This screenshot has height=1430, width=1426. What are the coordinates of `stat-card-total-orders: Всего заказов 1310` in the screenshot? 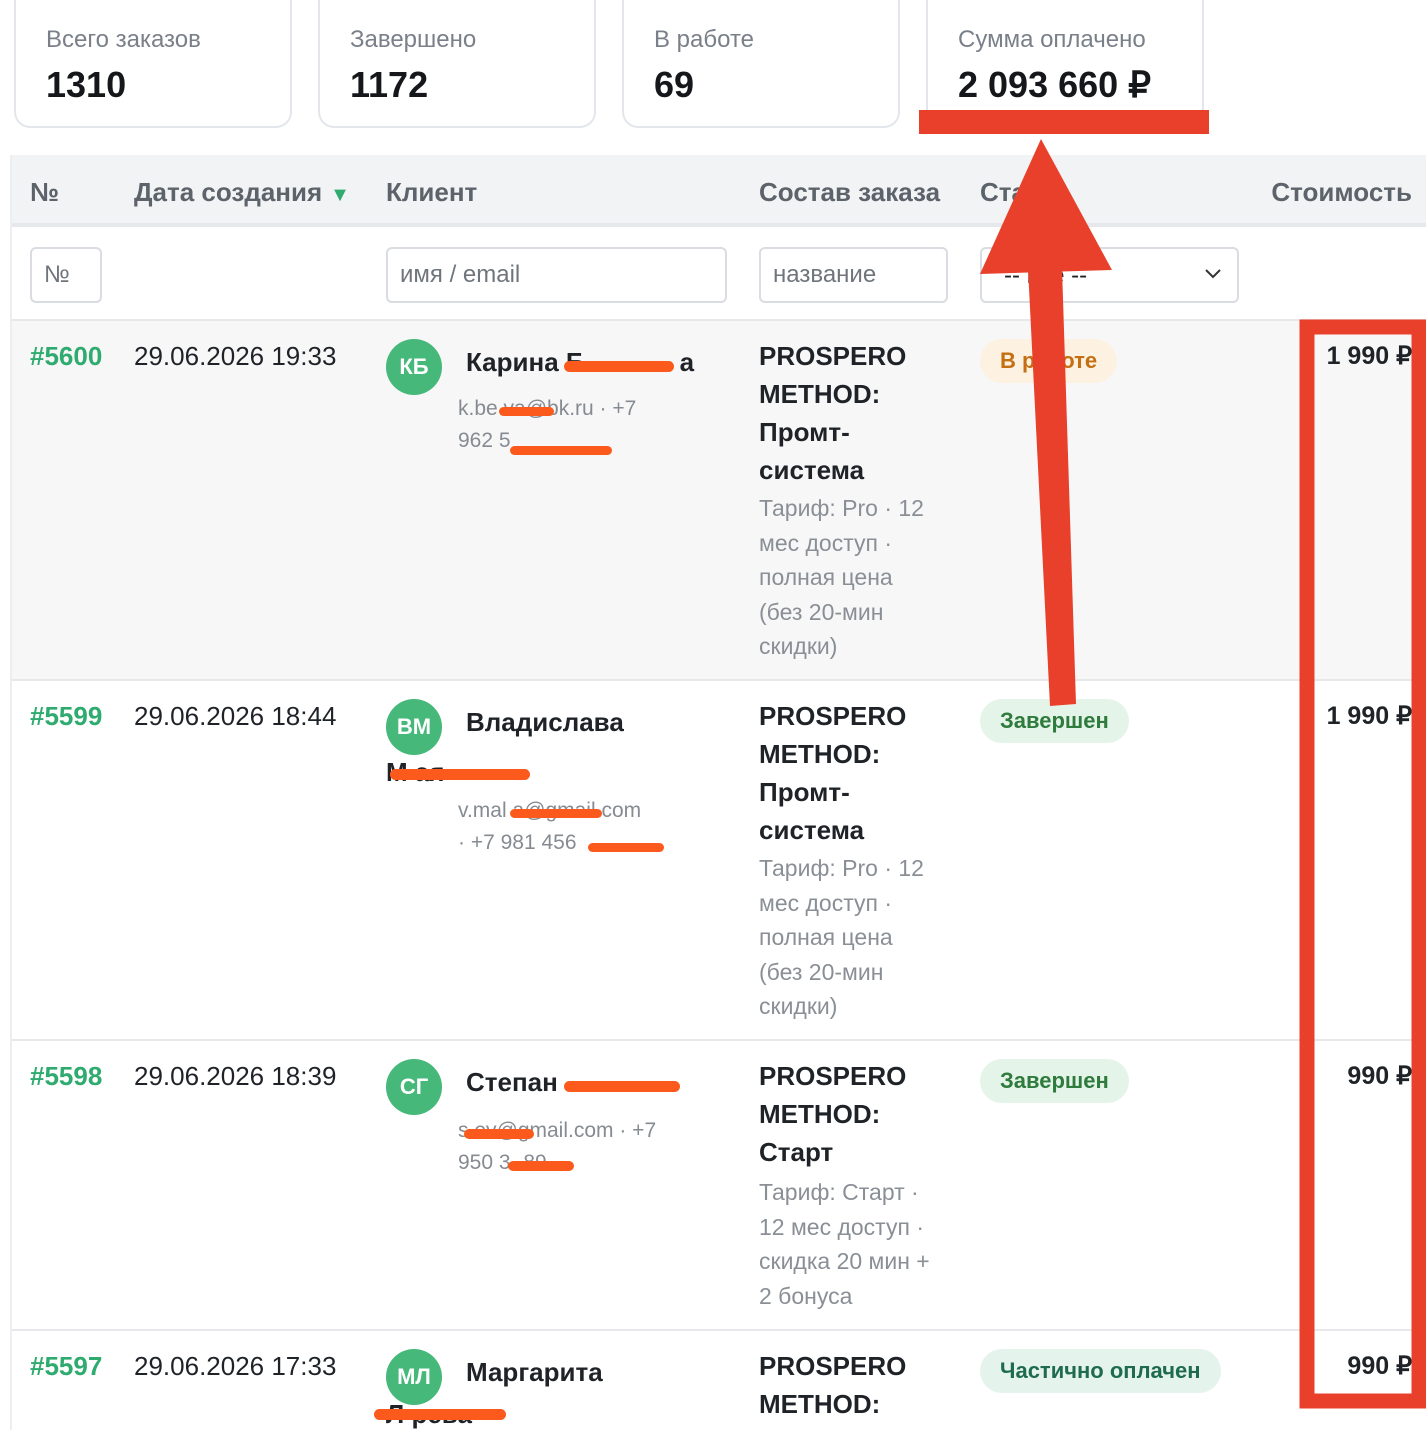 It's located at (153, 64).